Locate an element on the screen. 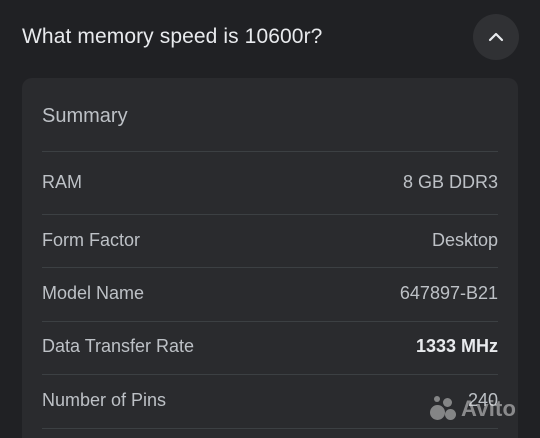  spec-label: RAM is located at coordinates (62, 182).